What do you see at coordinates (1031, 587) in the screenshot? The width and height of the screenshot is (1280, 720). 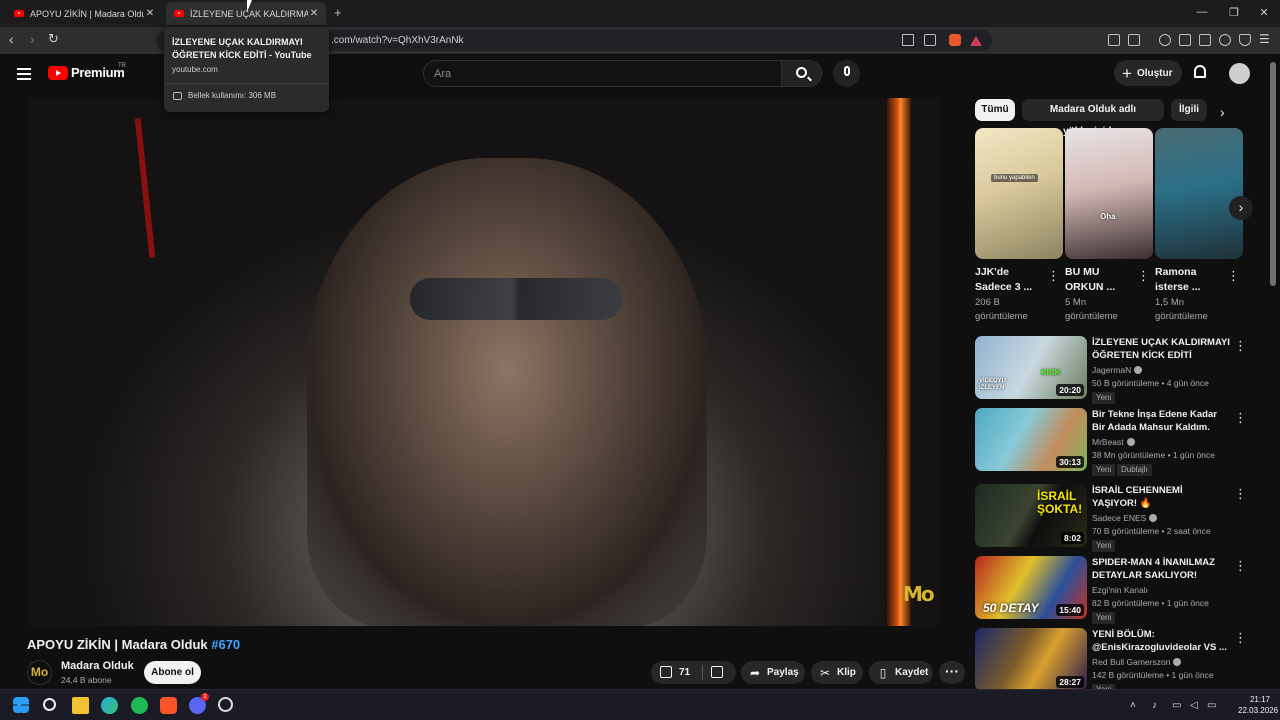 I see `video-thumbnail: 50 DETAY 15:40` at bounding box center [1031, 587].